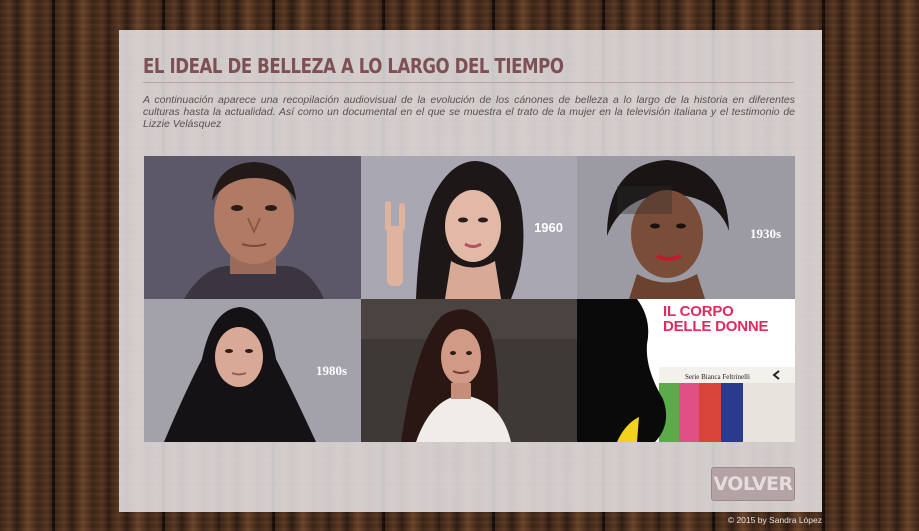 The width and height of the screenshot is (919, 531). What do you see at coordinates (548, 227) in the screenshot?
I see `era-label-1960: 1960` at bounding box center [548, 227].